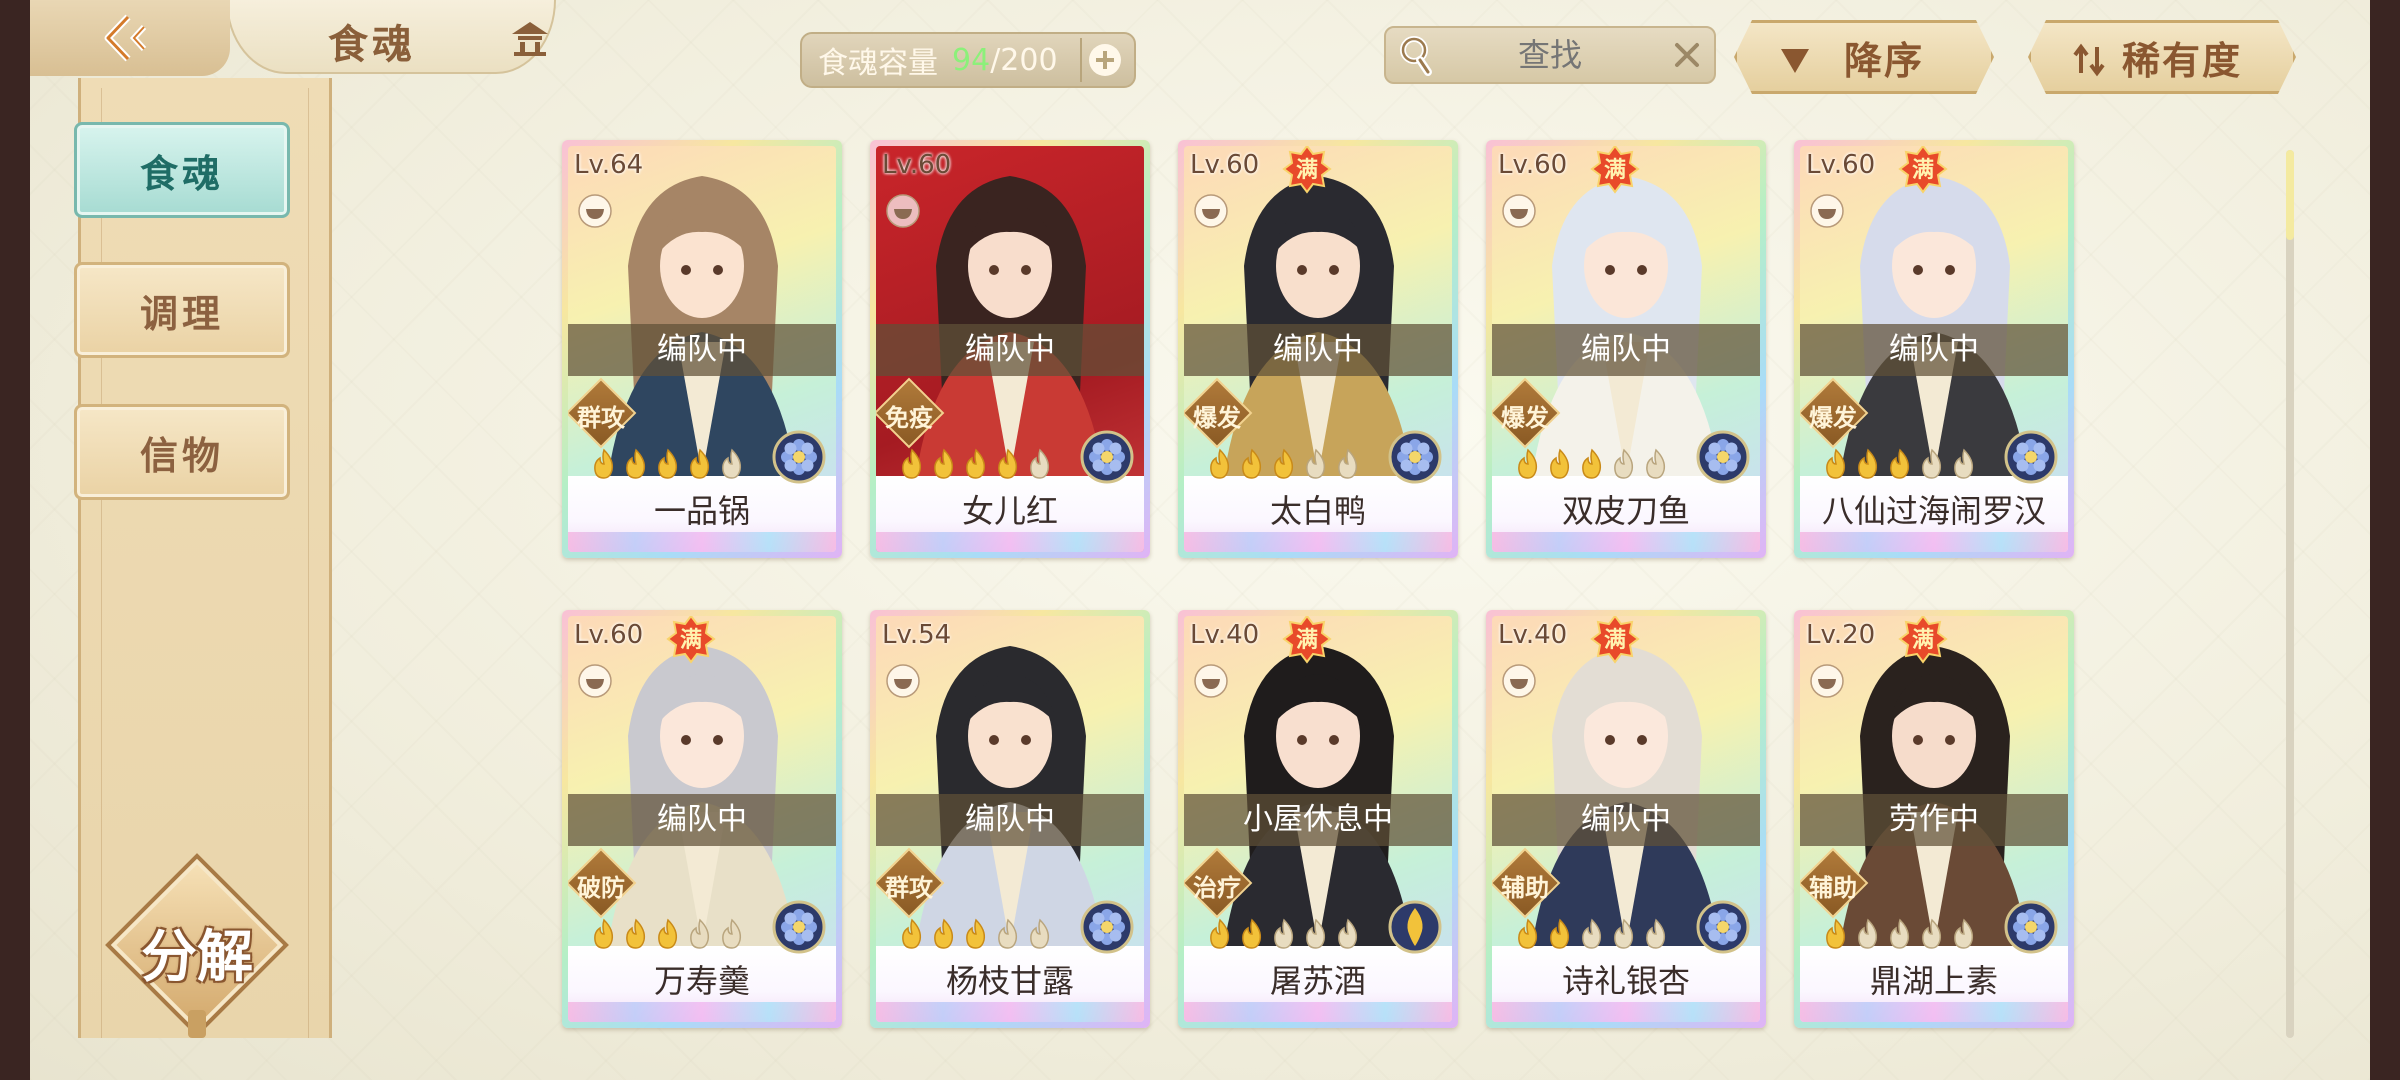  I want to click on food-soul-card-8: Lv.40 满 小屋休息中 治疗 屠苏酒, so click(1318, 819).